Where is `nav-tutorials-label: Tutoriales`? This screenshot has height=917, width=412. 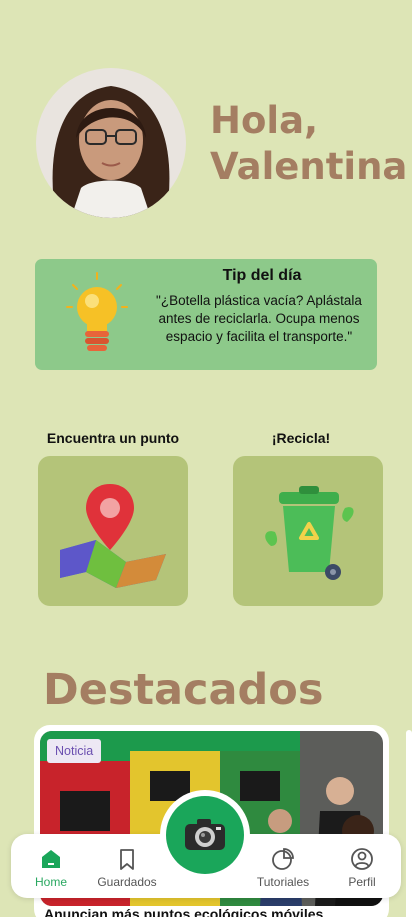
nav-tutorials-label: Tutoriales is located at coordinates (283, 882).